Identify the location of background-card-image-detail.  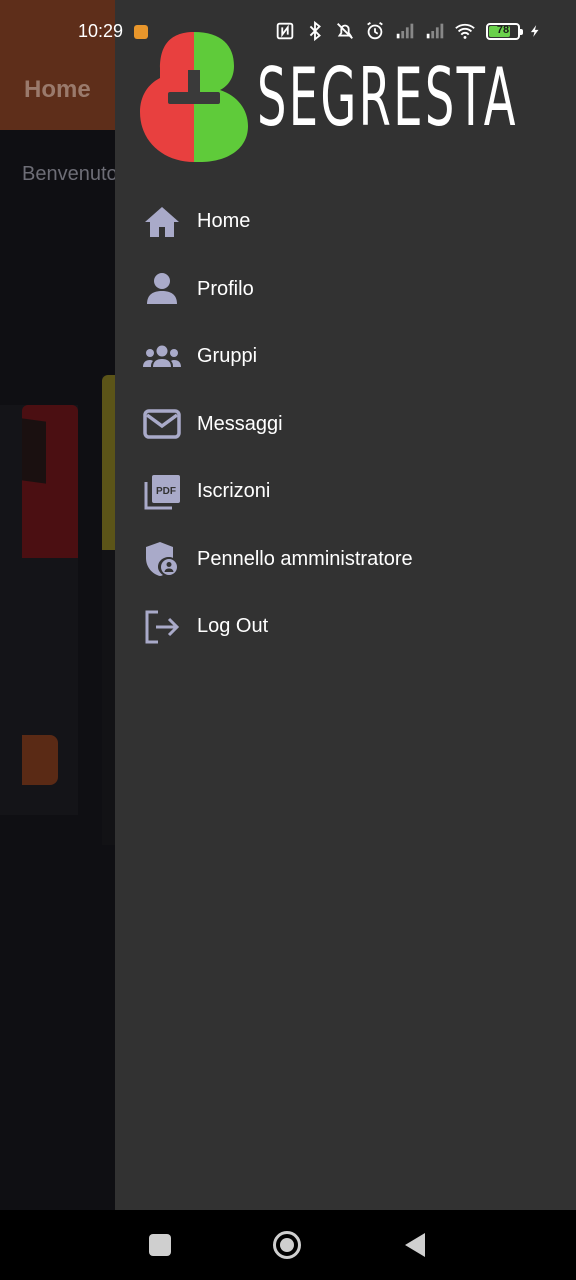
(34, 451).